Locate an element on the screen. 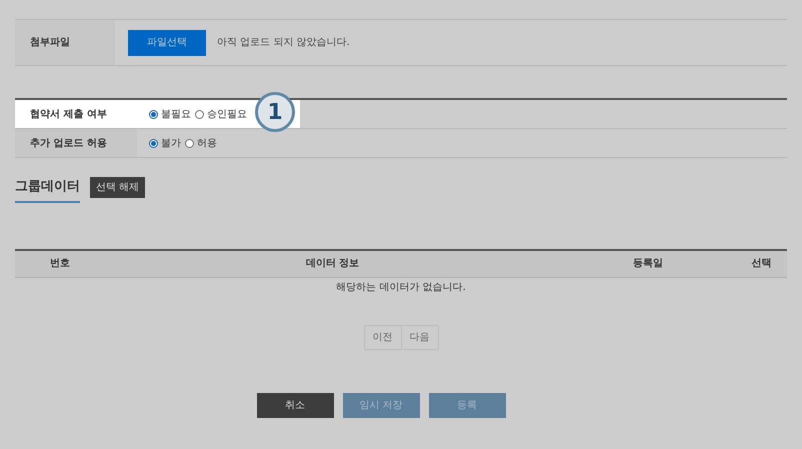 This screenshot has width=802, height=449. radio-option: 승인필요 is located at coordinates (221, 114).